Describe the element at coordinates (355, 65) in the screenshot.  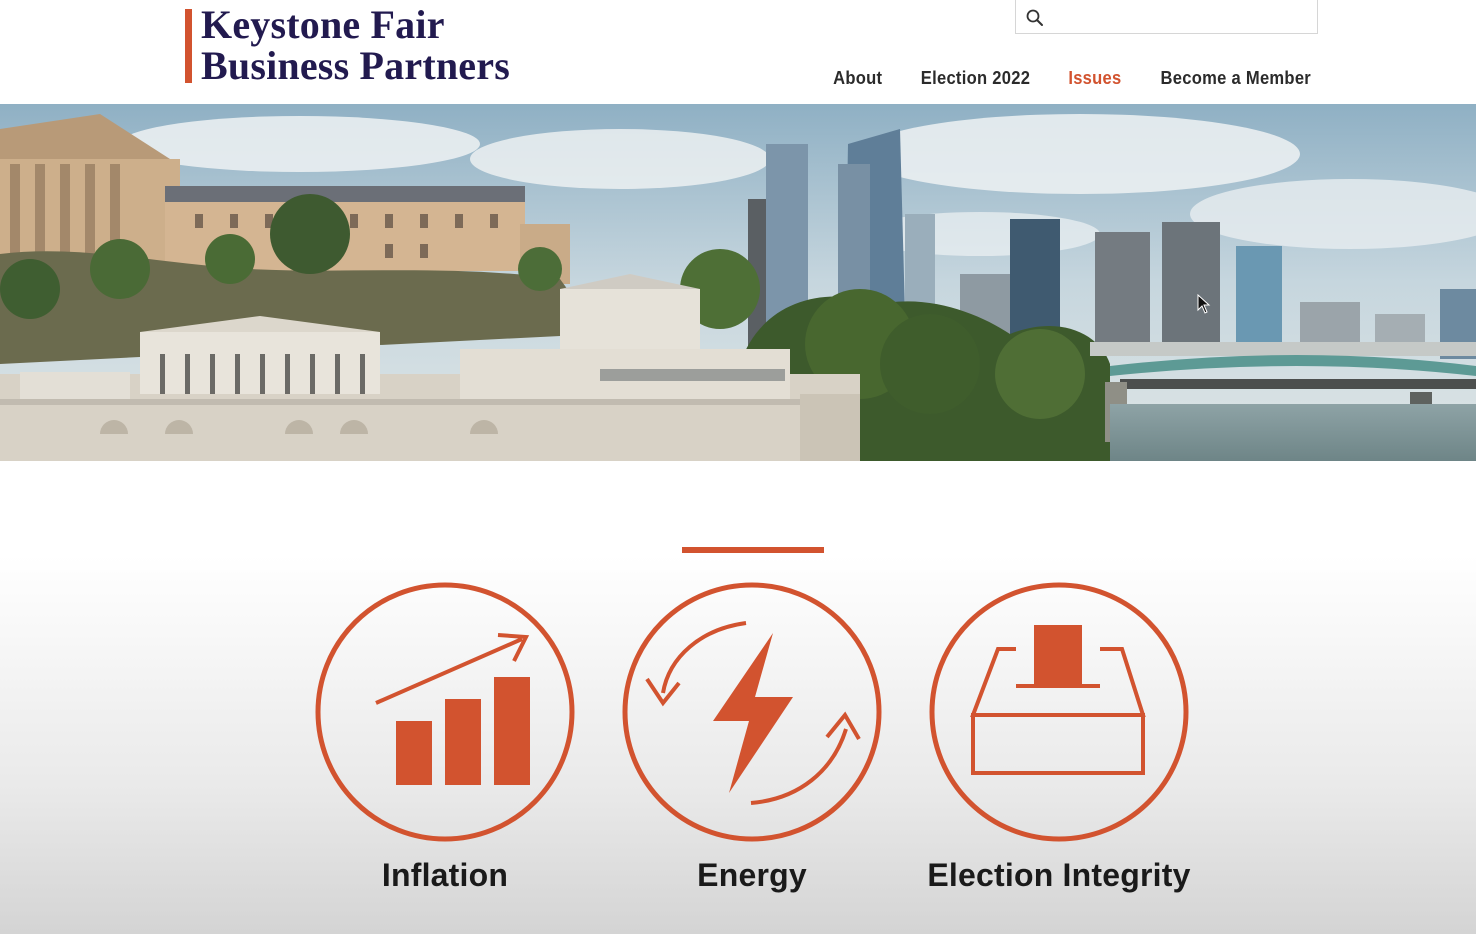
I see `logo-line-2: Business Partners` at that location.